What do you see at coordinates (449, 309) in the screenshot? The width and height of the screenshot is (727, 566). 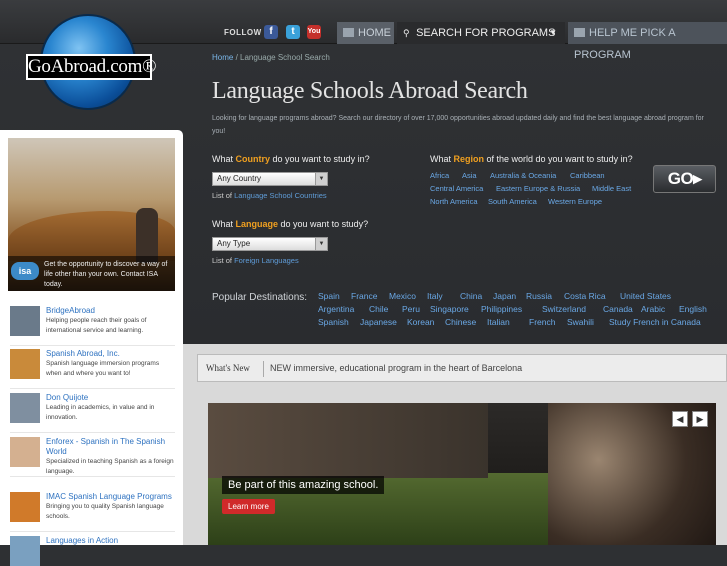 I see `destination-link: Singapore` at bounding box center [449, 309].